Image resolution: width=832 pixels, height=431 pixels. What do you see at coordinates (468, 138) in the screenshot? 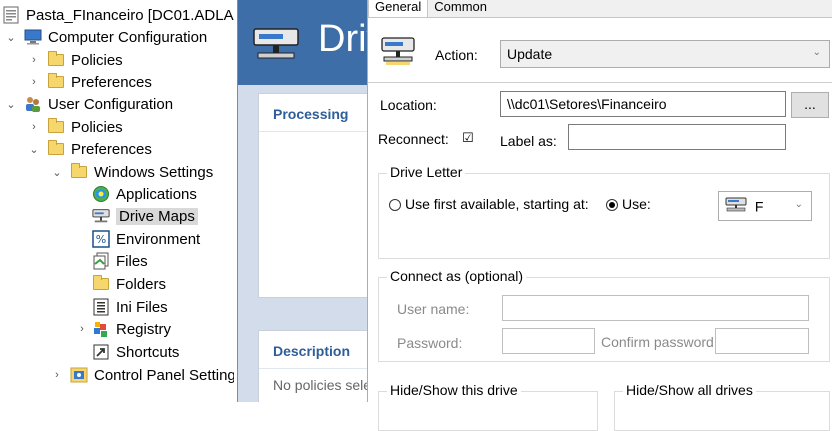
I see `reconnect-checkbox: ☑` at bounding box center [468, 138].